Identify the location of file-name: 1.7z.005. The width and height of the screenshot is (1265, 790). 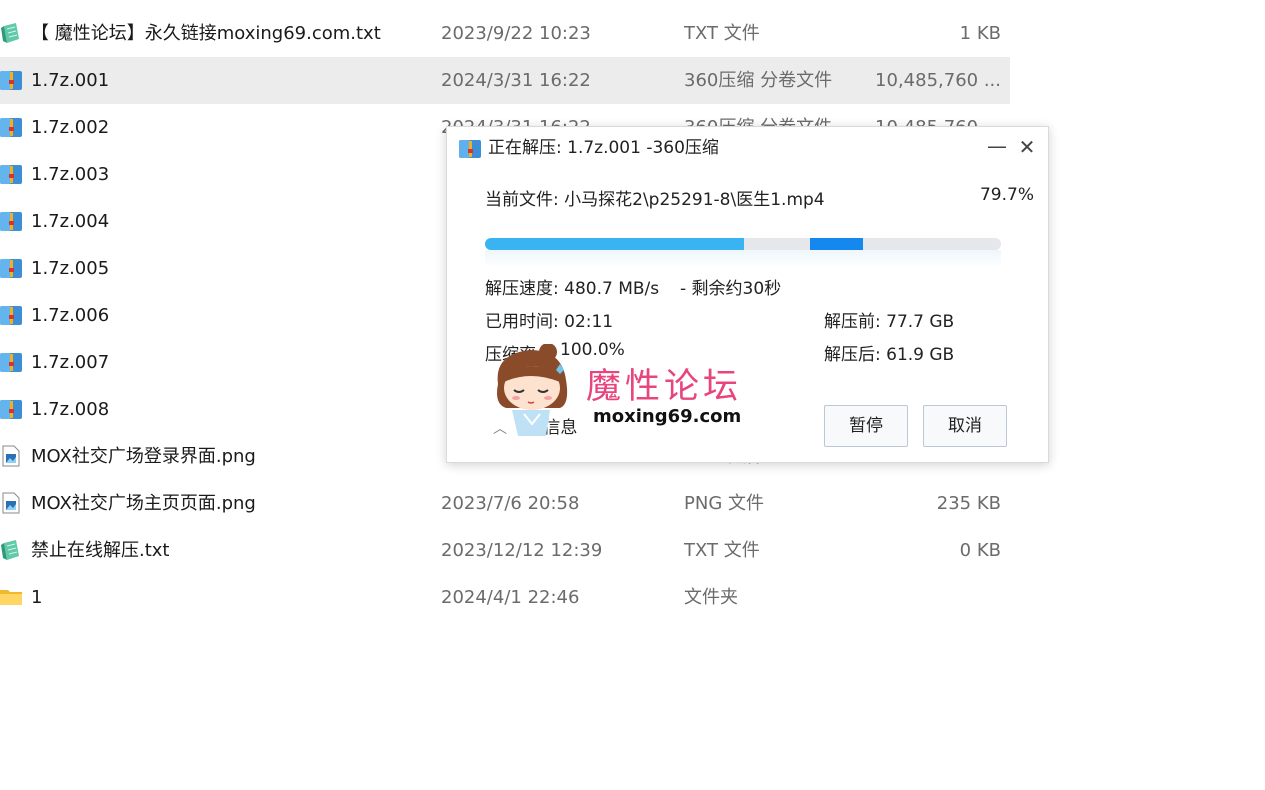
(70, 268).